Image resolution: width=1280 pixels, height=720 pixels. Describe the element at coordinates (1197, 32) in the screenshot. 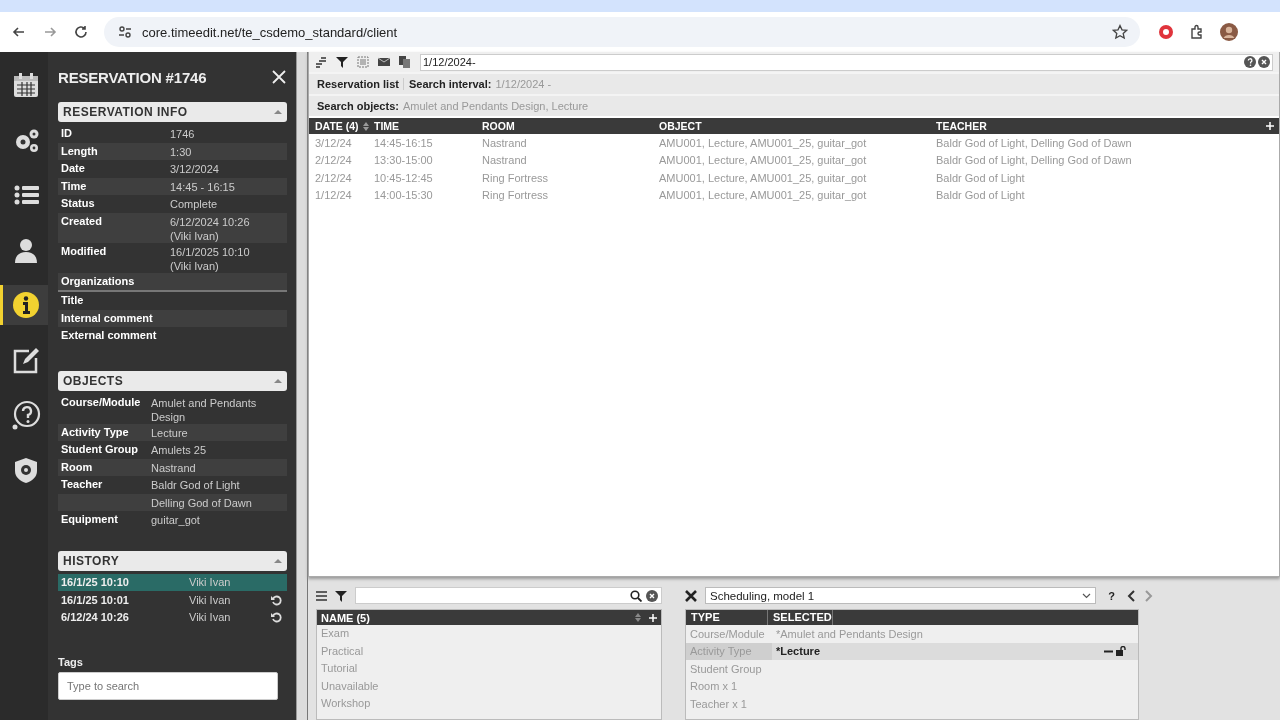

I see `puzzle-icon` at that location.